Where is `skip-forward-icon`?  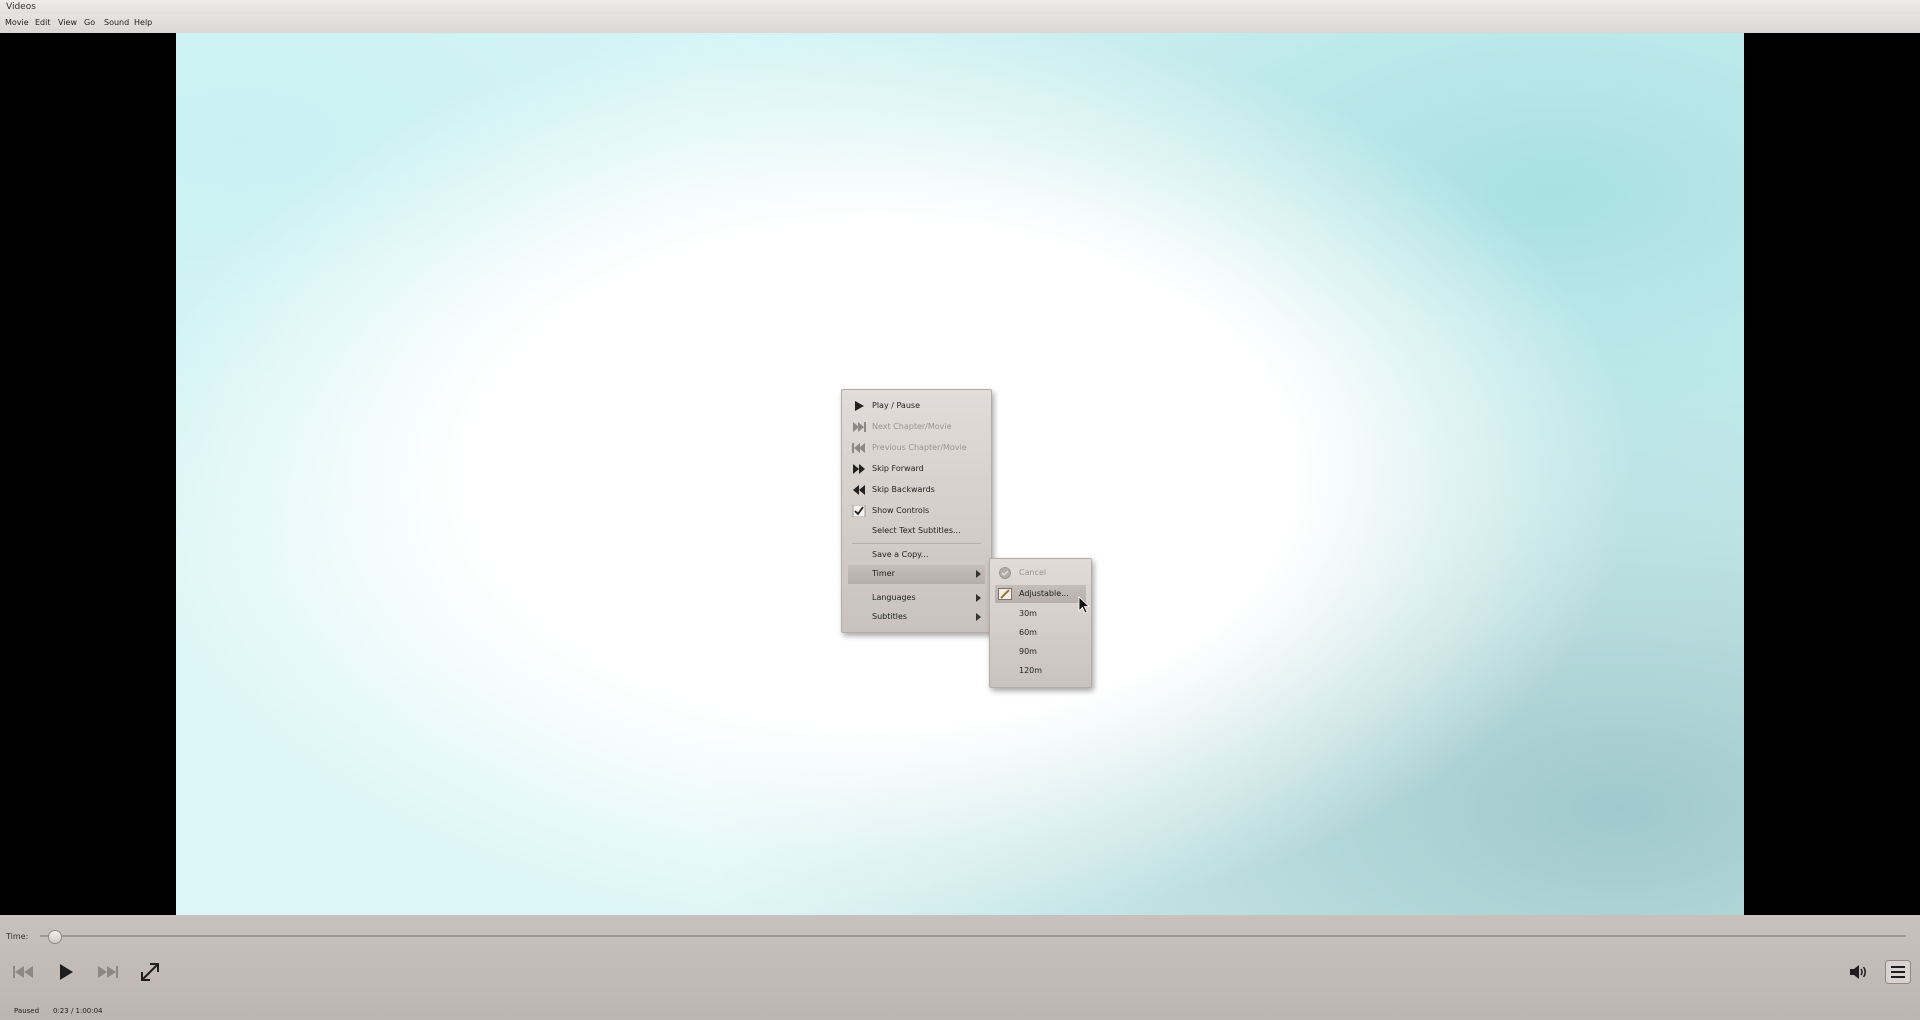 skip-forward-icon is located at coordinates (859, 469).